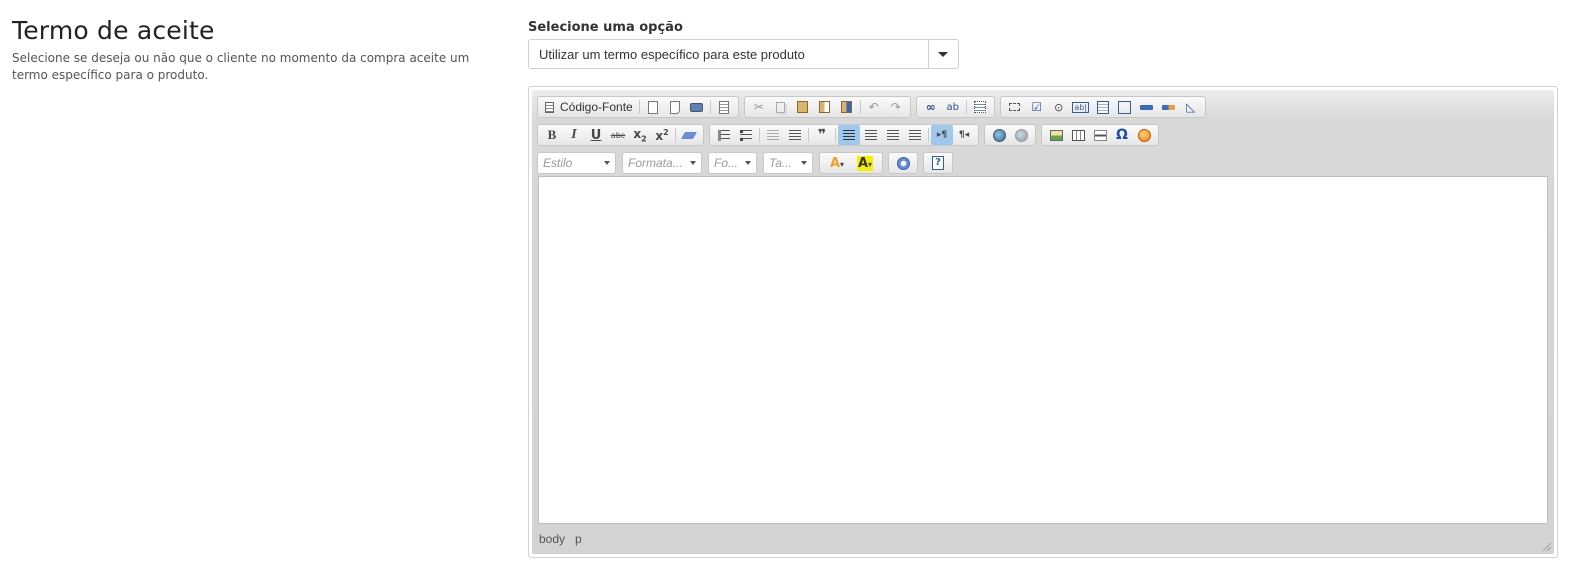  I want to click on new-page-button, so click(653, 107).